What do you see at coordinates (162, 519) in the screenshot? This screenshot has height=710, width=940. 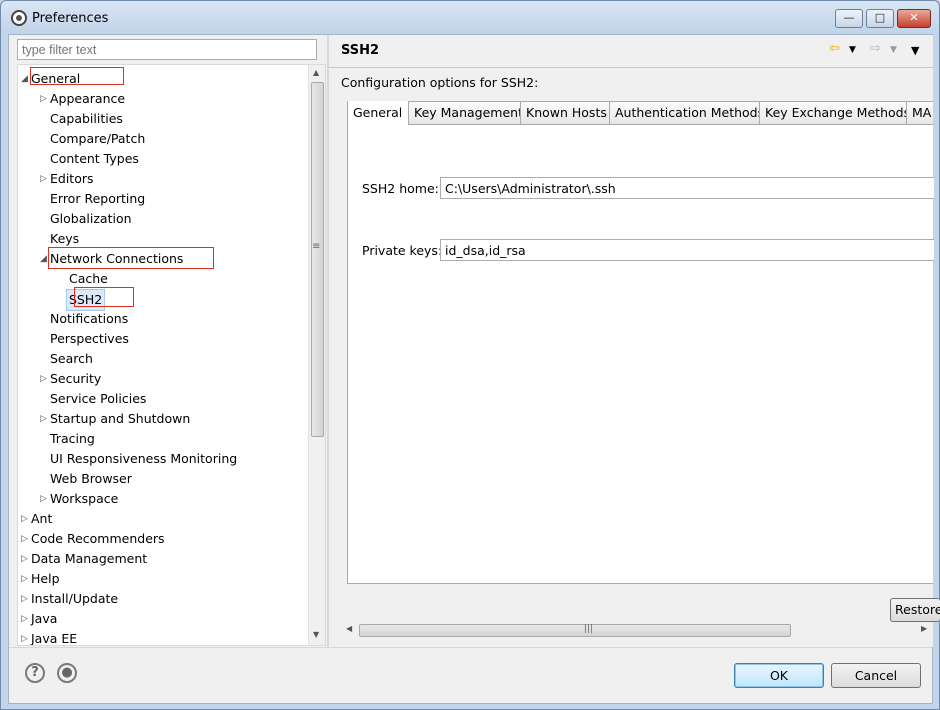 I see `tree-item-ant: ▷ Ant` at bounding box center [162, 519].